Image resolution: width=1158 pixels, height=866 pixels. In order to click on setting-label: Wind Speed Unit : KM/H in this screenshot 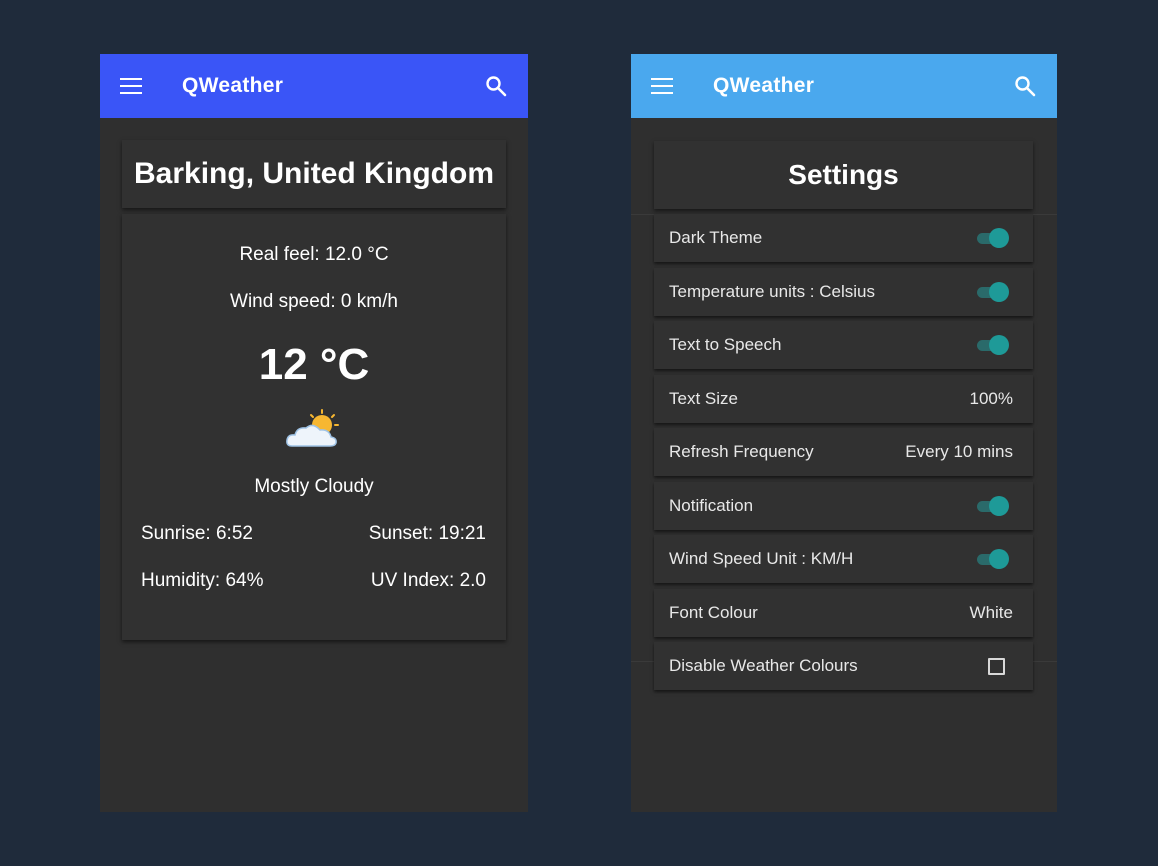, I will do `click(761, 558)`.